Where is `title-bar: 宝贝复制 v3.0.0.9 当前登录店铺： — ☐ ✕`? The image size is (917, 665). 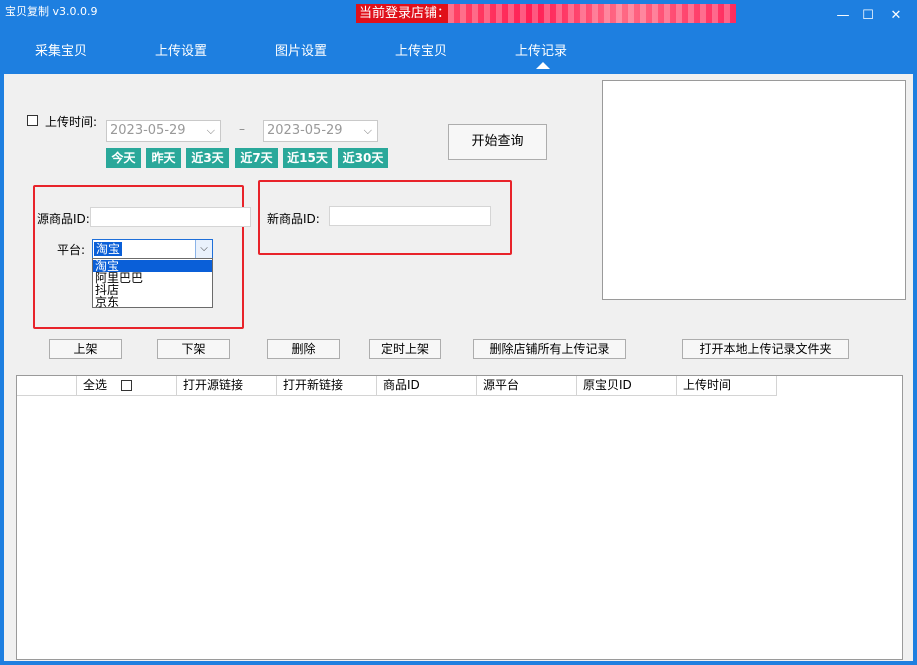
title-bar: 宝贝复制 v3.0.0.9 当前登录店铺： — ☐ ✕ is located at coordinates (458, 16).